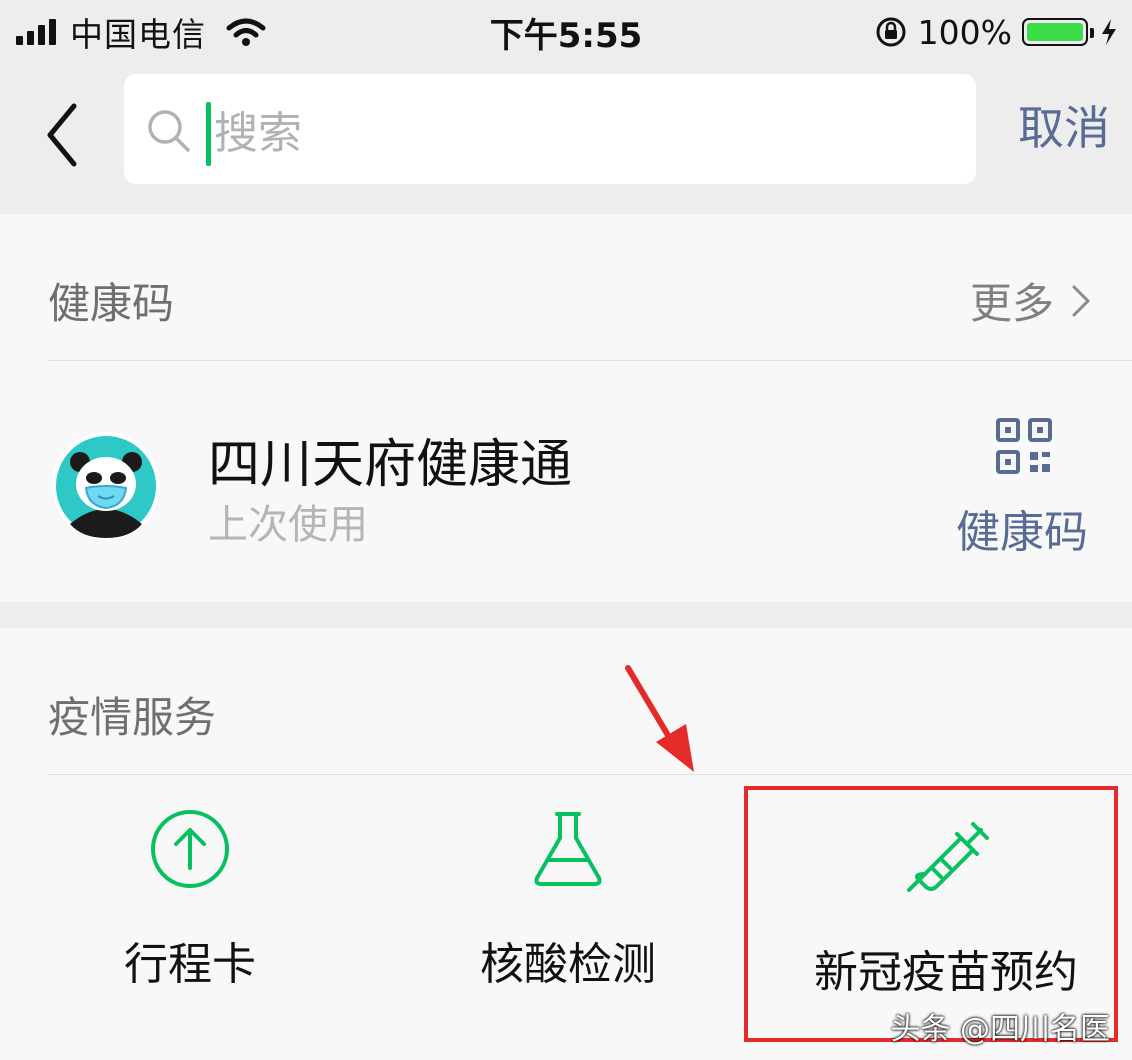  I want to click on status-right: 100%, so click(997, 32).